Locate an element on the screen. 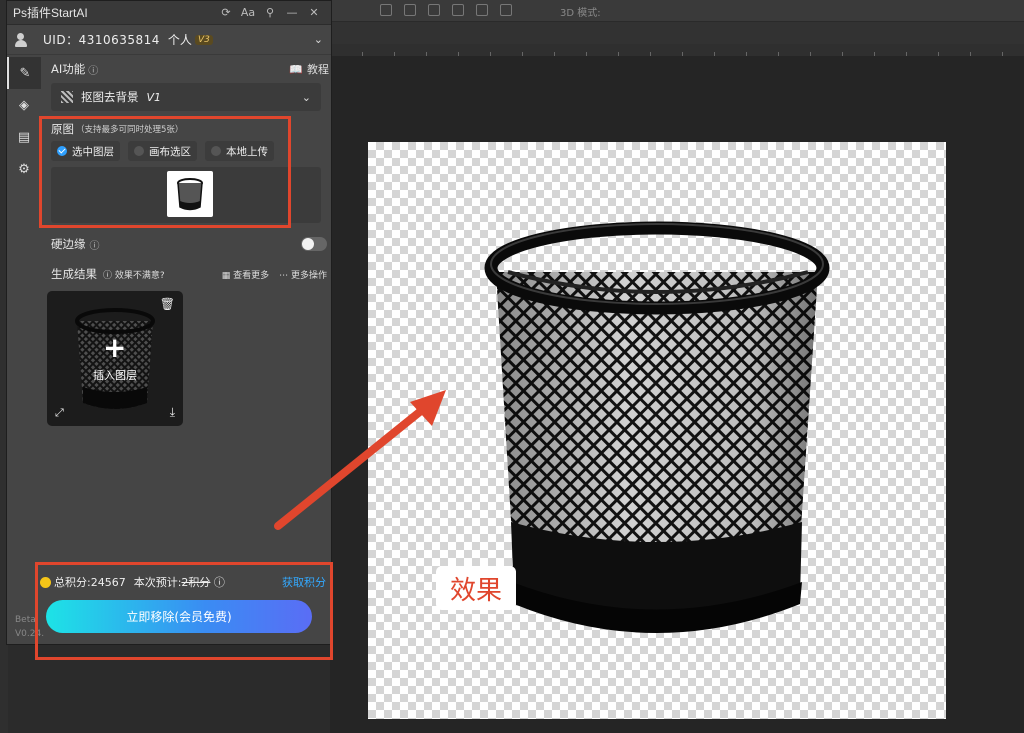 The height and width of the screenshot is (733, 1024). align-icons is located at coordinates (446, 10).